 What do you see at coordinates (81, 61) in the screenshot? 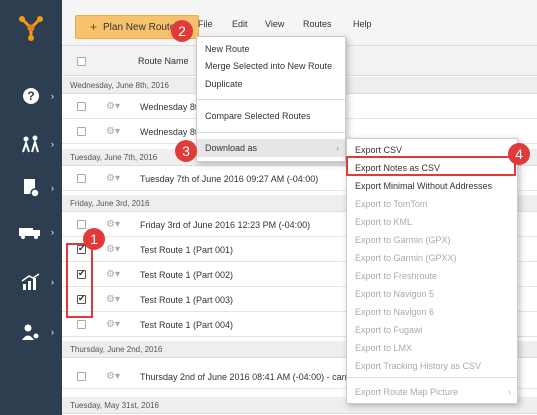
I see `select-all-checkbox` at bounding box center [81, 61].